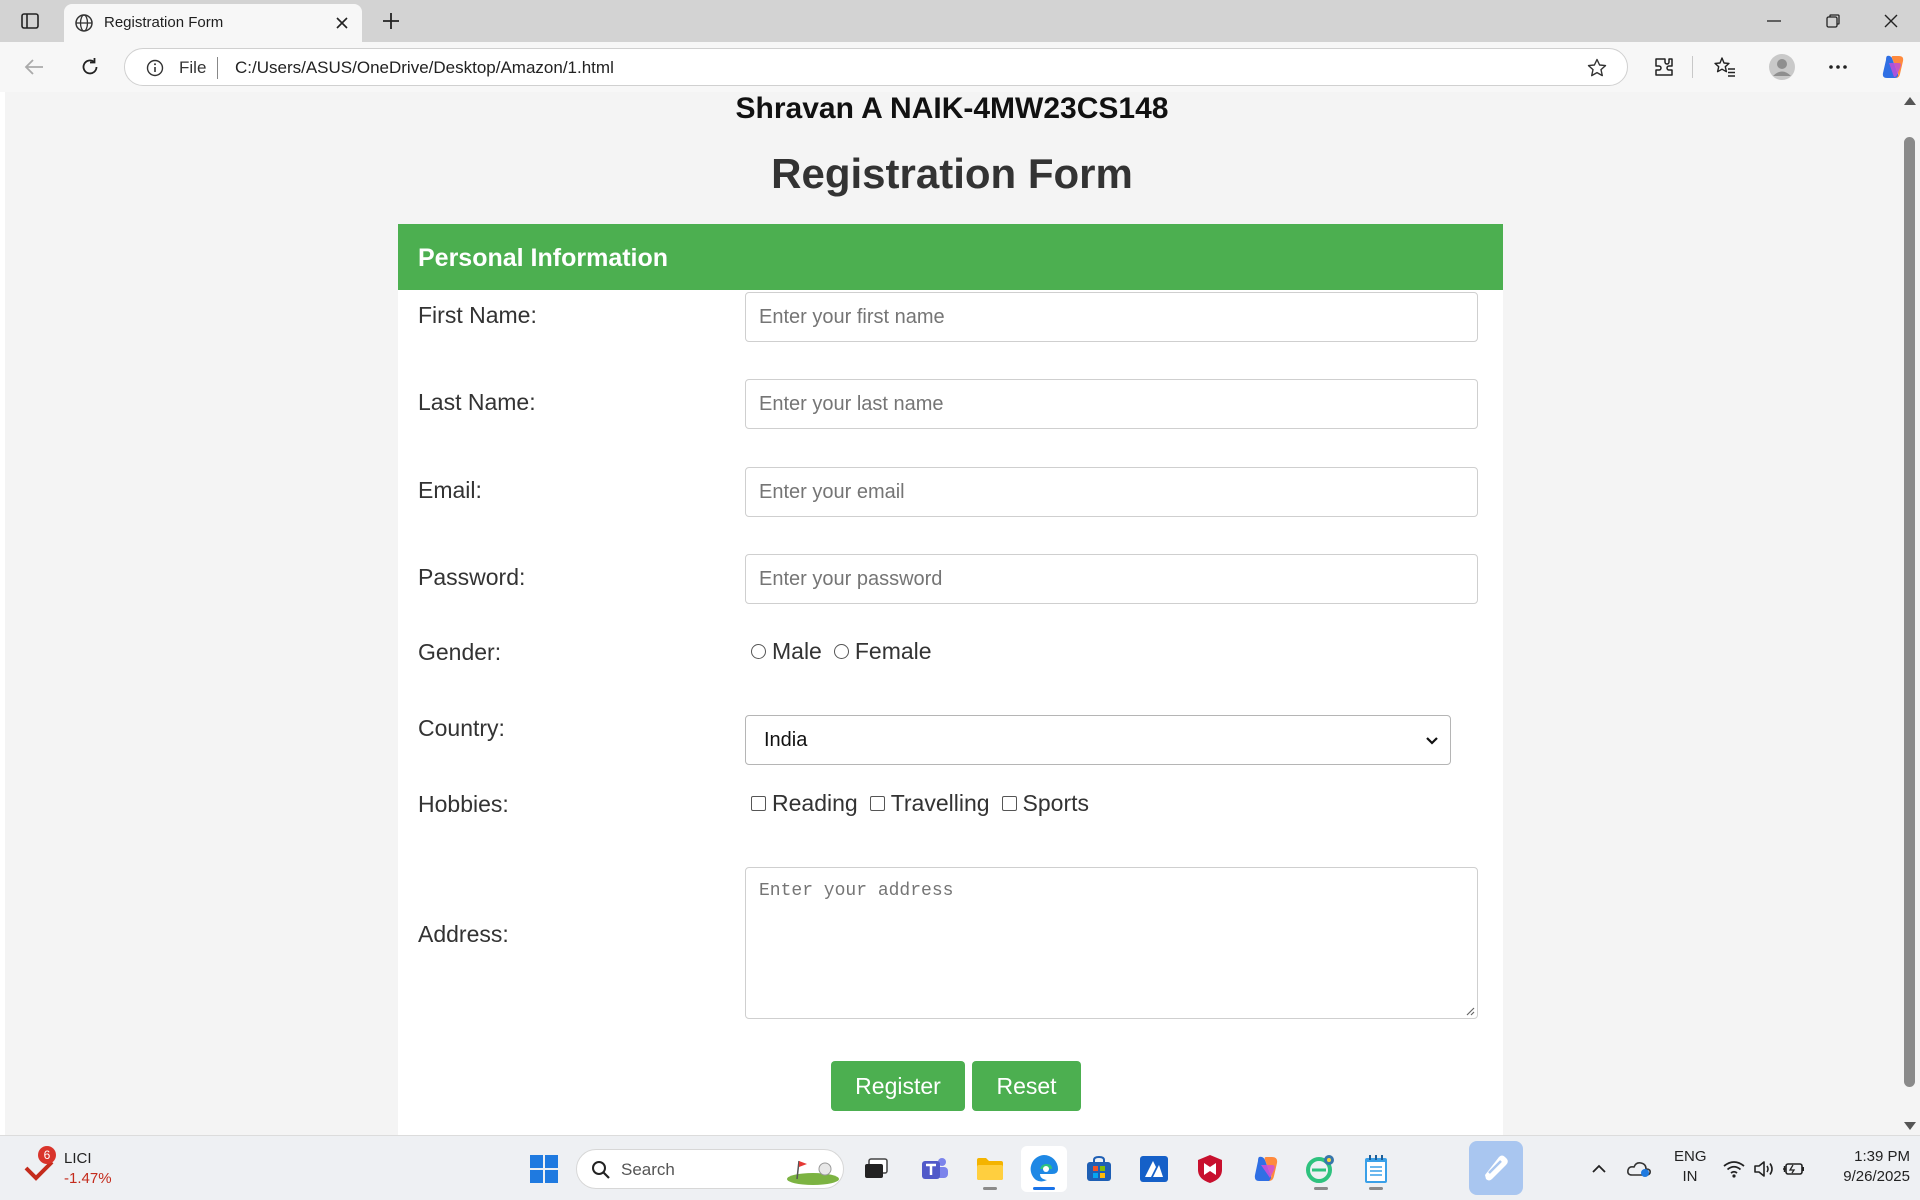 This screenshot has width=1920, height=1200. I want to click on close-tab-icon, so click(342, 23).